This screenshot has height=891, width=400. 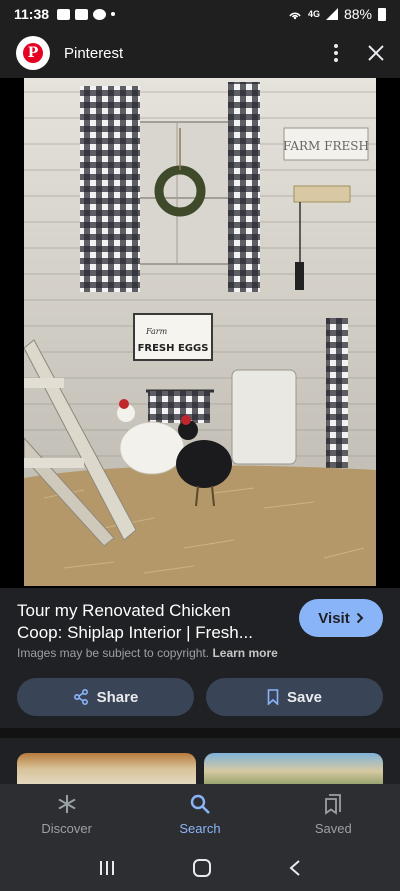 I want to click on battery-percent: 88%, so click(x=357, y=14).